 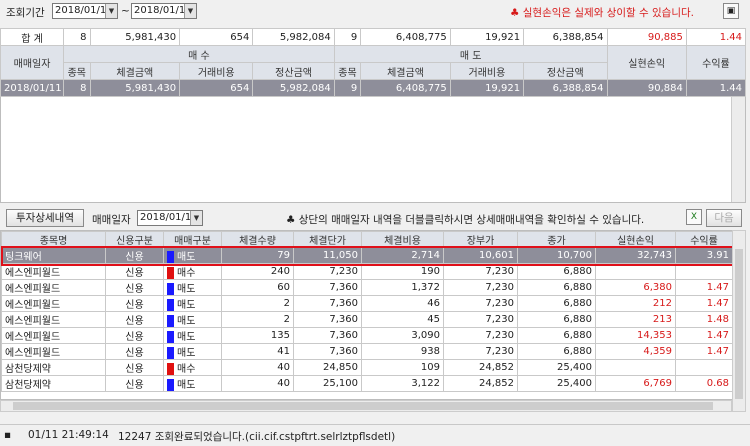 I want to click on header-stock-name: 종목명, so click(x=53, y=239).